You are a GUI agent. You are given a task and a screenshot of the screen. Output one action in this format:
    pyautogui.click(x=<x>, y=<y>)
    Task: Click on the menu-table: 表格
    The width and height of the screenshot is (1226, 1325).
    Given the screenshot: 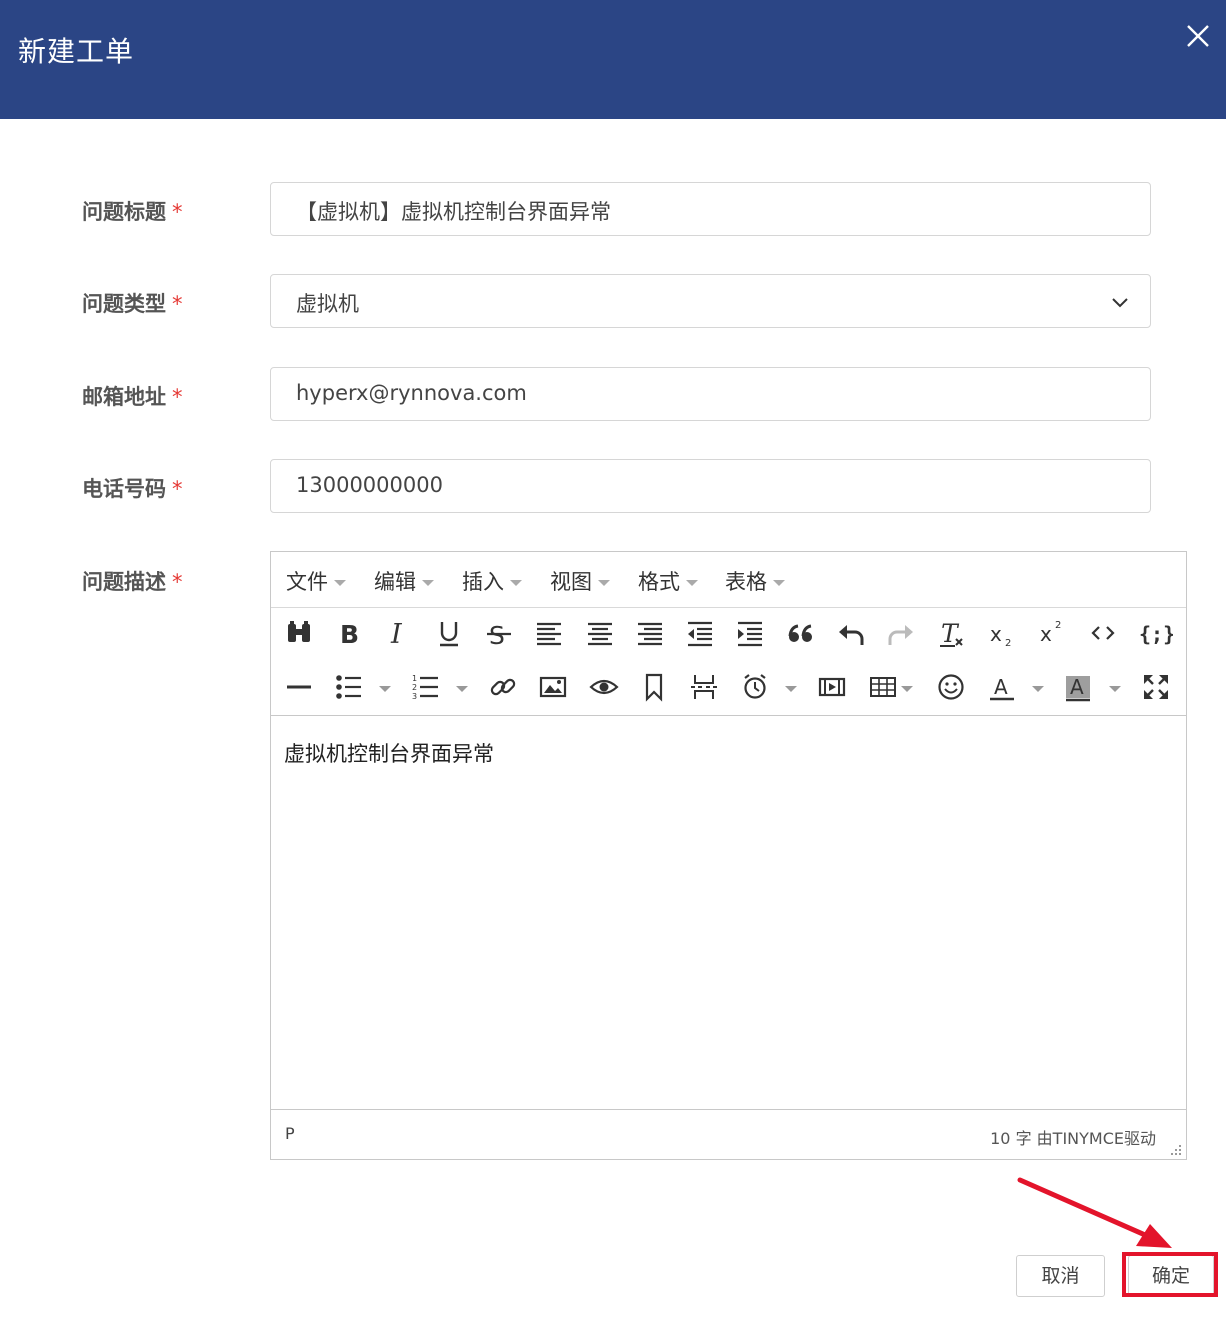 What is the action you would take?
    pyautogui.click(x=755, y=581)
    